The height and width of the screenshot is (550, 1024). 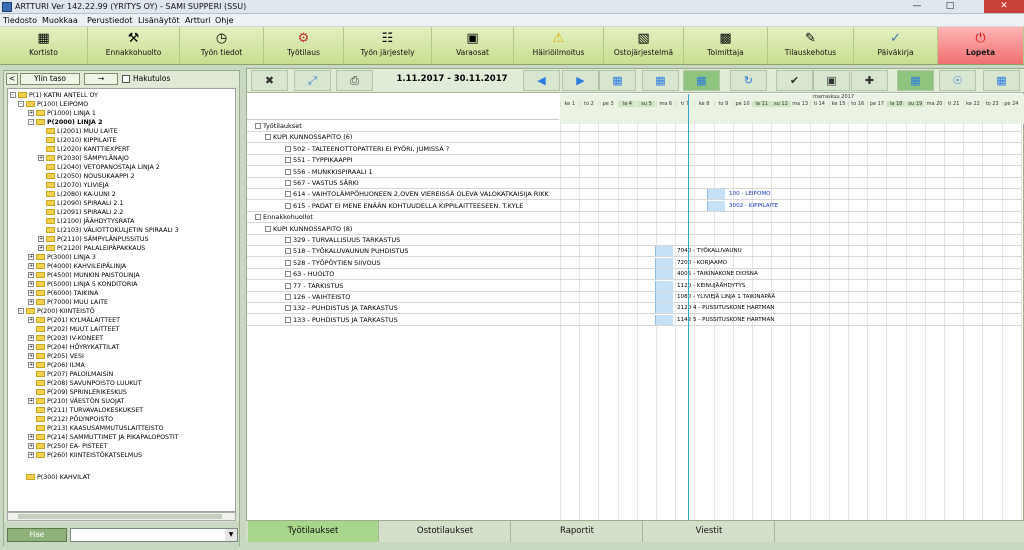 I want to click on tree-node: L(2080) KA-UUNI 2, so click(x=81, y=194).